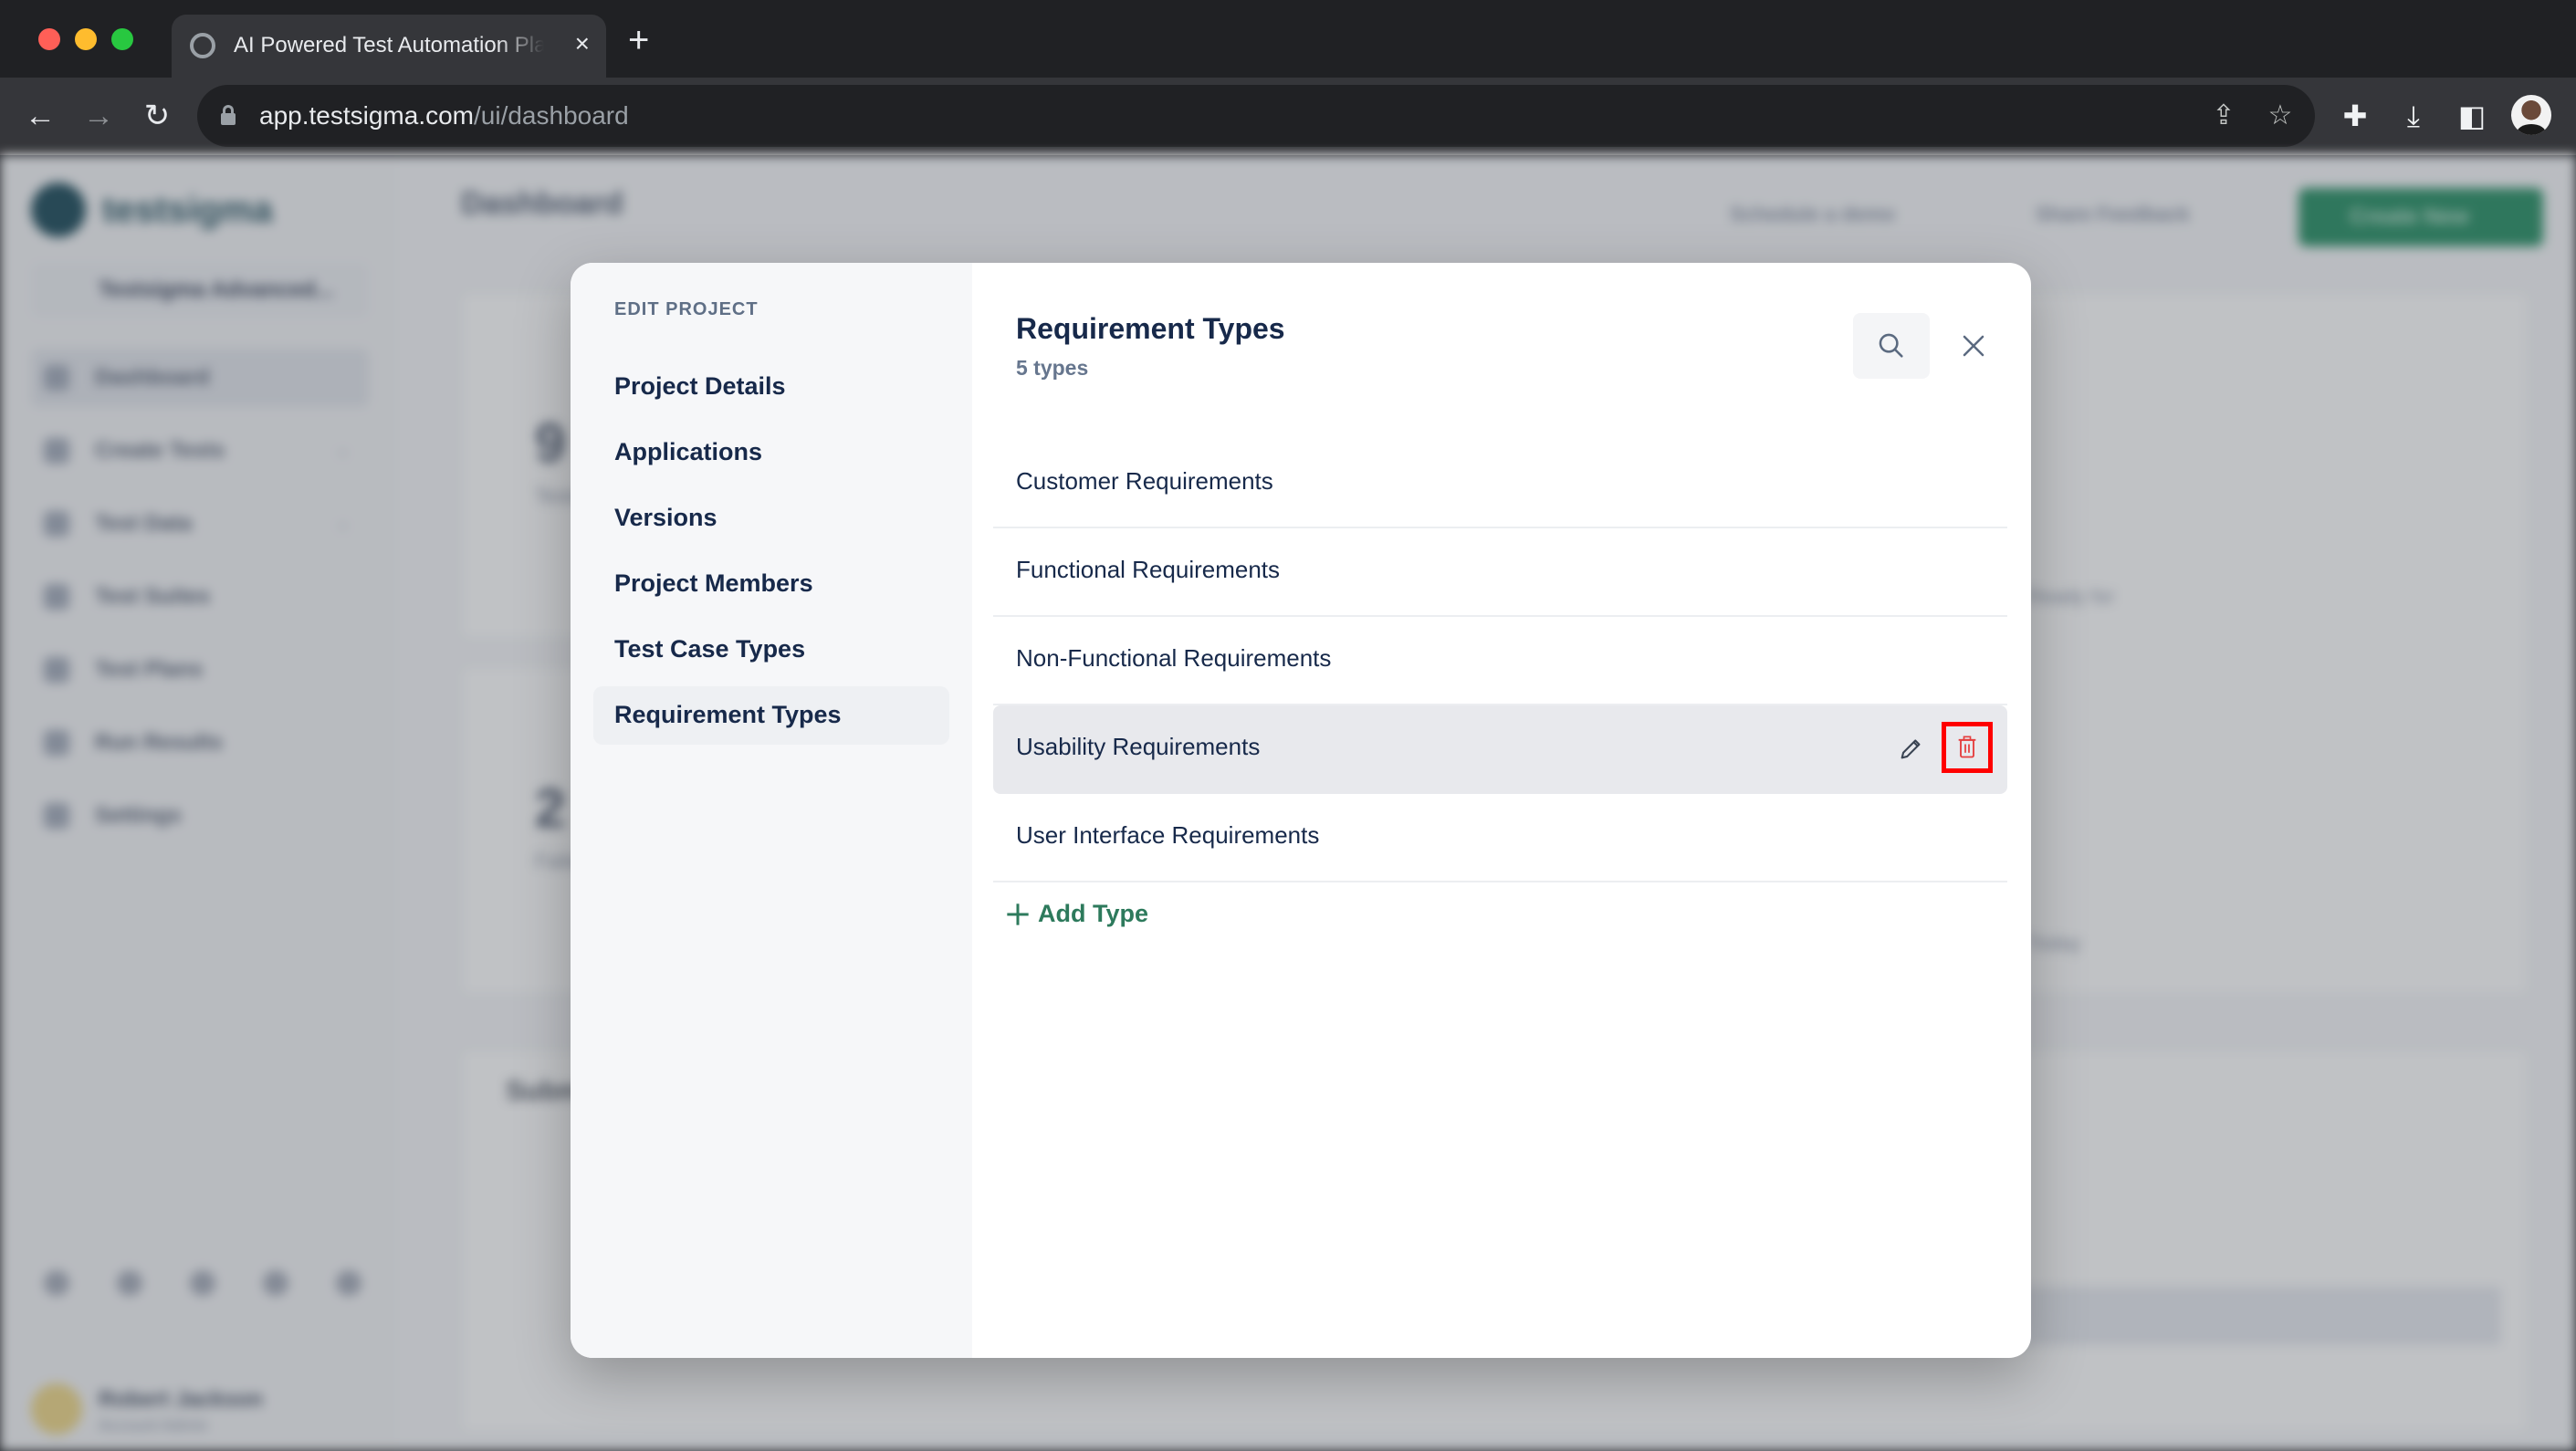 The image size is (2576, 1451). I want to click on nav-item-versions: Versions, so click(771, 518).